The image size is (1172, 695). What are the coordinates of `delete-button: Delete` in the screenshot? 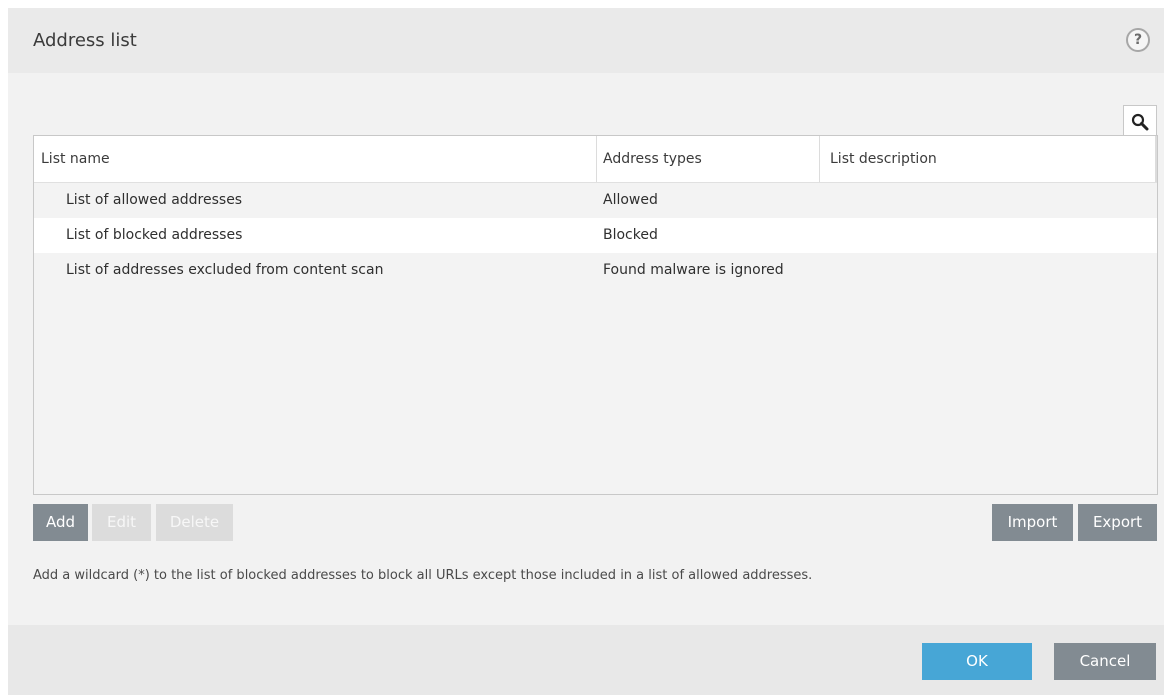 It's located at (194, 522).